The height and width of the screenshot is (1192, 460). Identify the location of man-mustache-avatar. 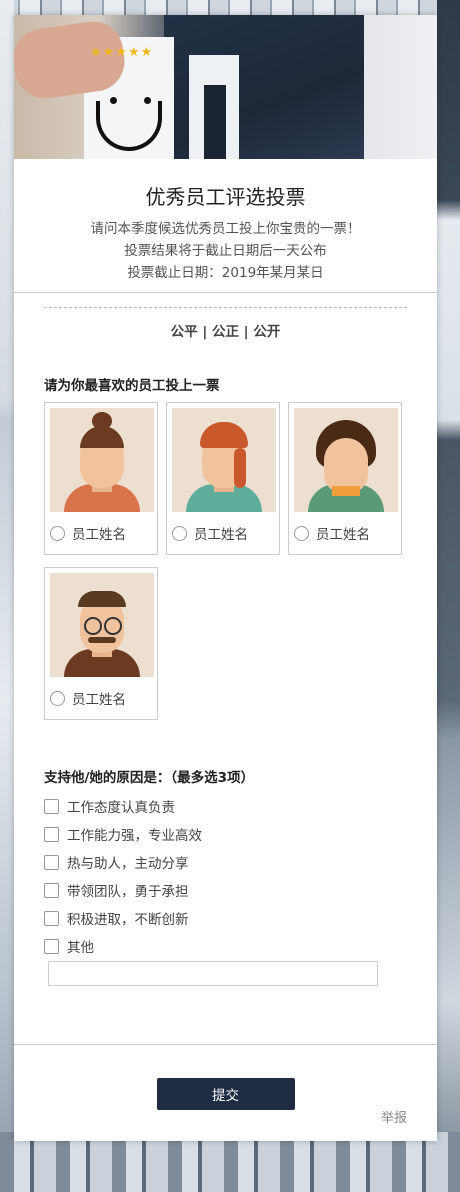
(102, 625).